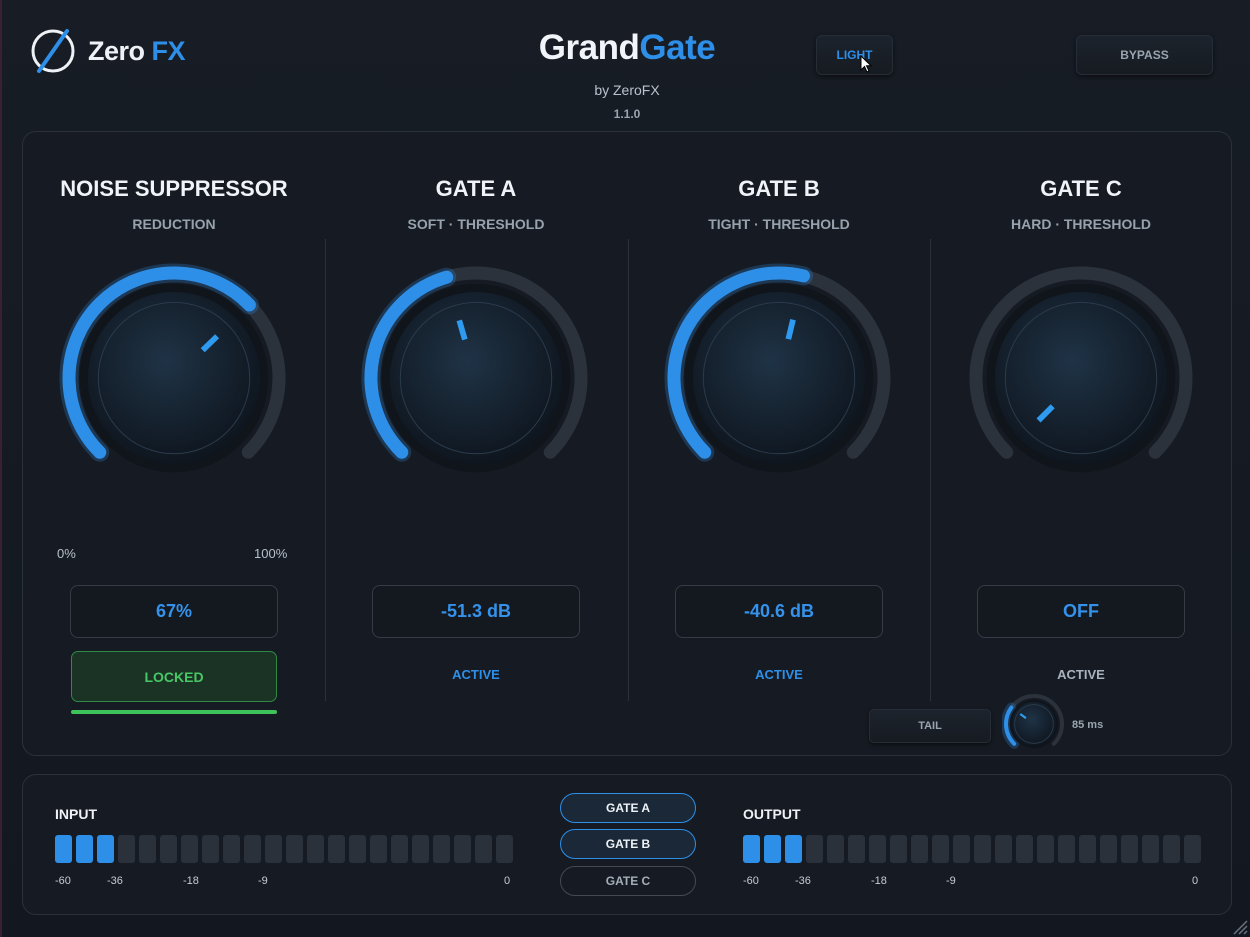  I want to click on reduction-value: 67%, so click(174, 611).